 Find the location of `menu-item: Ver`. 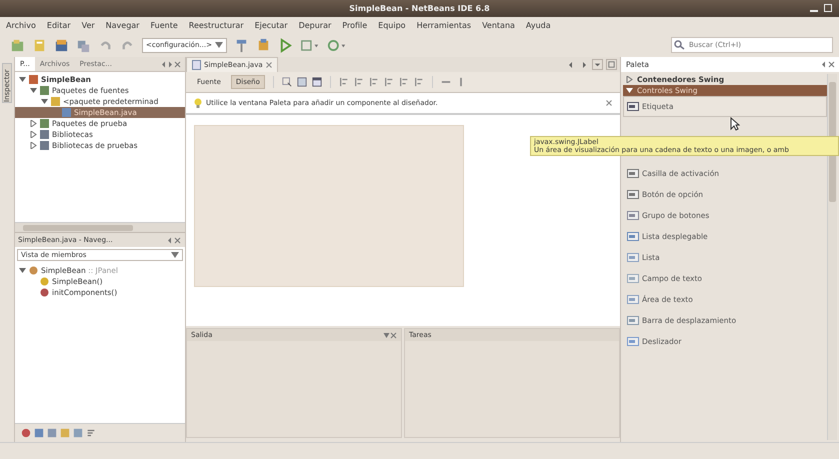

menu-item: Ver is located at coordinates (88, 25).